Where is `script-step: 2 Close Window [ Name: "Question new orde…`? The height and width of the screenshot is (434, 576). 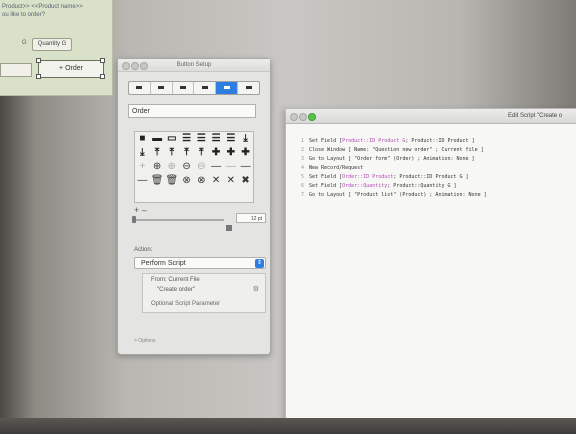 script-step: 2 Close Window [ Name: "Question new orde… is located at coordinates (434, 150).